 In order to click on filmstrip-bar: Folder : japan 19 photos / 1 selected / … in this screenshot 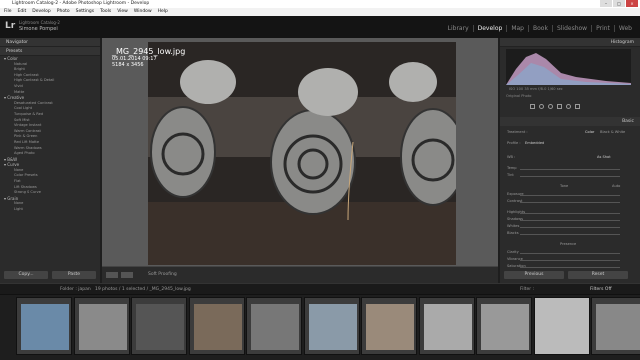, I will do `click(320, 288)`.